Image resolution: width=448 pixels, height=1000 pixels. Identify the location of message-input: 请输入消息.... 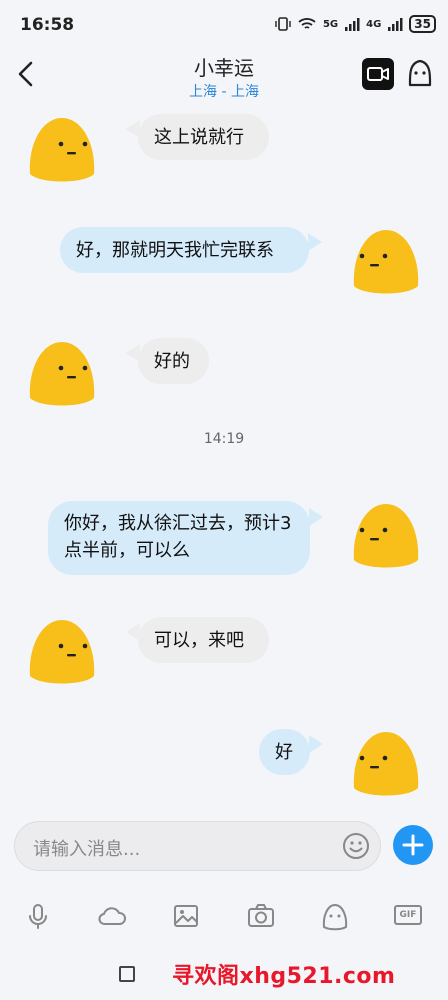
(197, 846).